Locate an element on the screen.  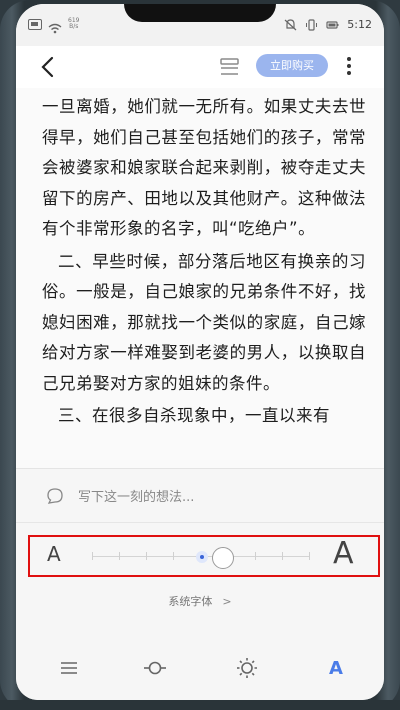
back-button is located at coordinates (47, 67).